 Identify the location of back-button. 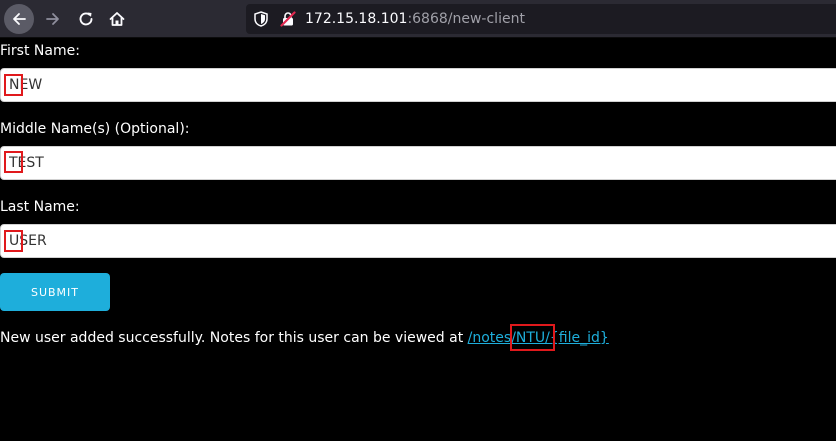
(19, 19).